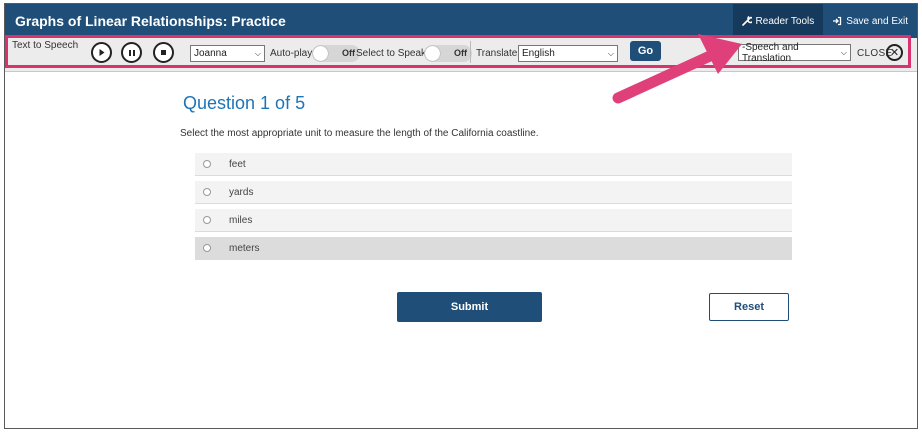  I want to click on close-icon: ✕, so click(894, 52).